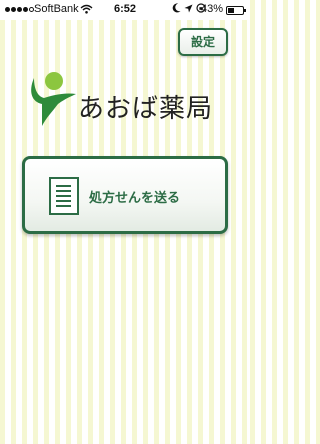 This screenshot has height=444, width=320. I want to click on document-icon, so click(64, 196).